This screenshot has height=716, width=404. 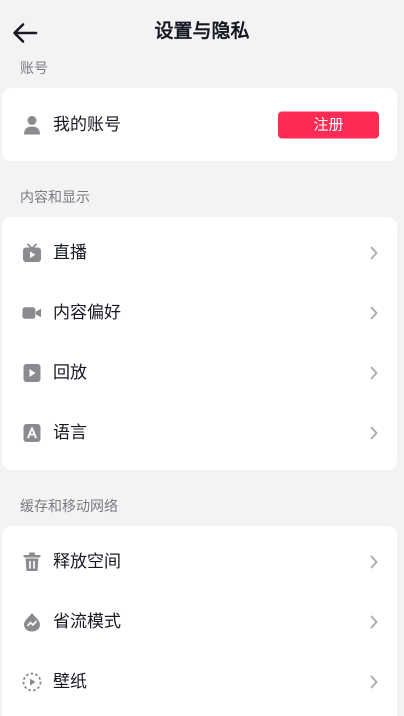 What do you see at coordinates (87, 622) in the screenshot?
I see `row-label: 省流模式` at bounding box center [87, 622].